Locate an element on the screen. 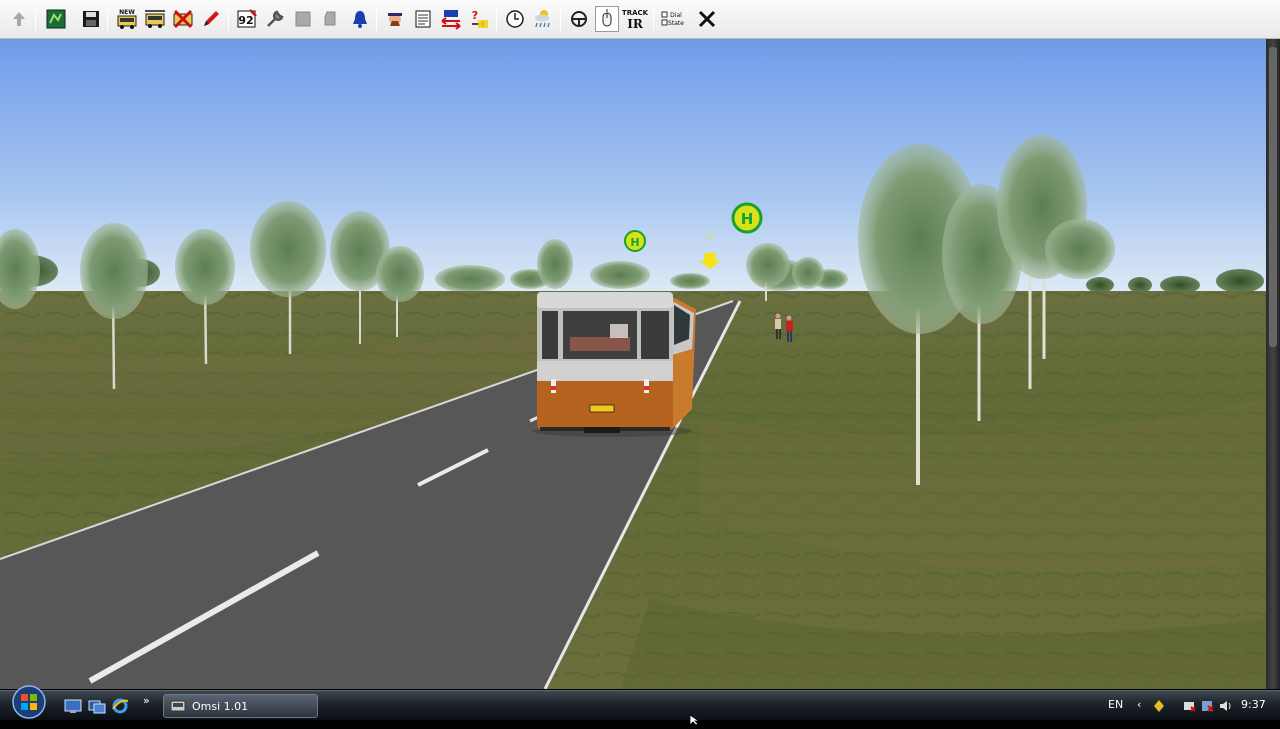 The image size is (1280, 729). driver-icon is located at coordinates (395, 19).